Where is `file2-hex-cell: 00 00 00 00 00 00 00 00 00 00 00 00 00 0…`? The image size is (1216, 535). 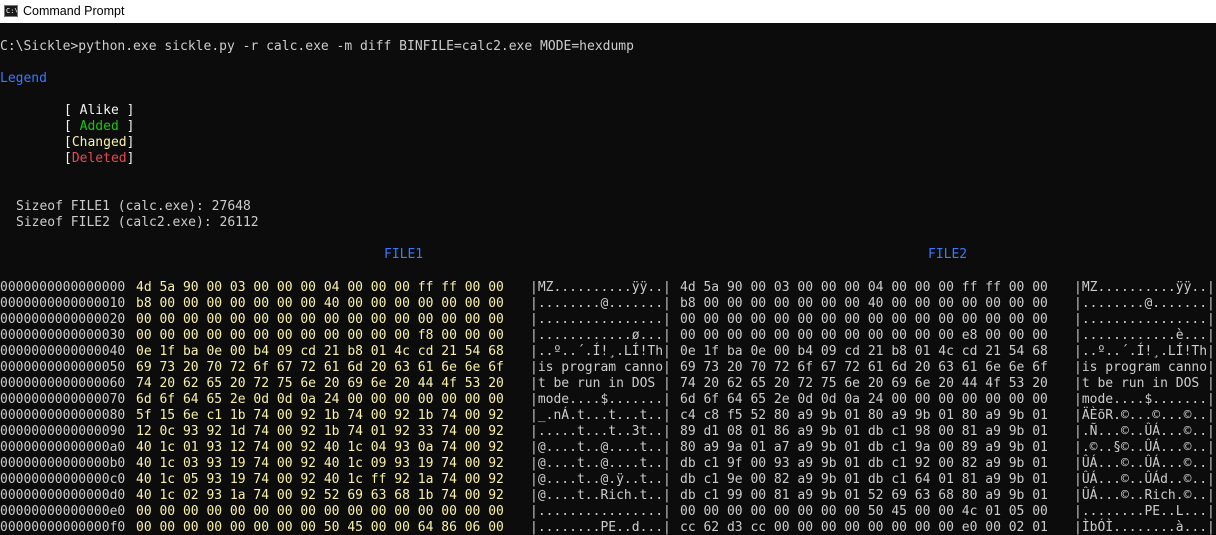 file2-hex-cell: 00 00 00 00 00 00 00 00 00 00 00 00 00 0… is located at coordinates (864, 319).